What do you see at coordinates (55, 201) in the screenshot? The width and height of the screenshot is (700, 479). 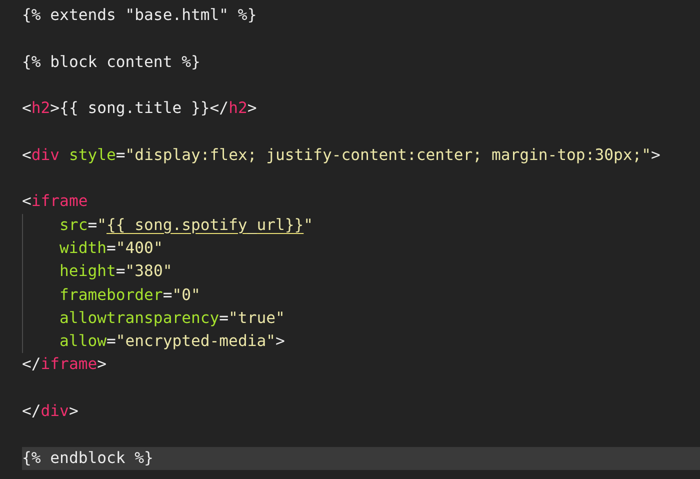 I see `code-line: <iframe` at bounding box center [55, 201].